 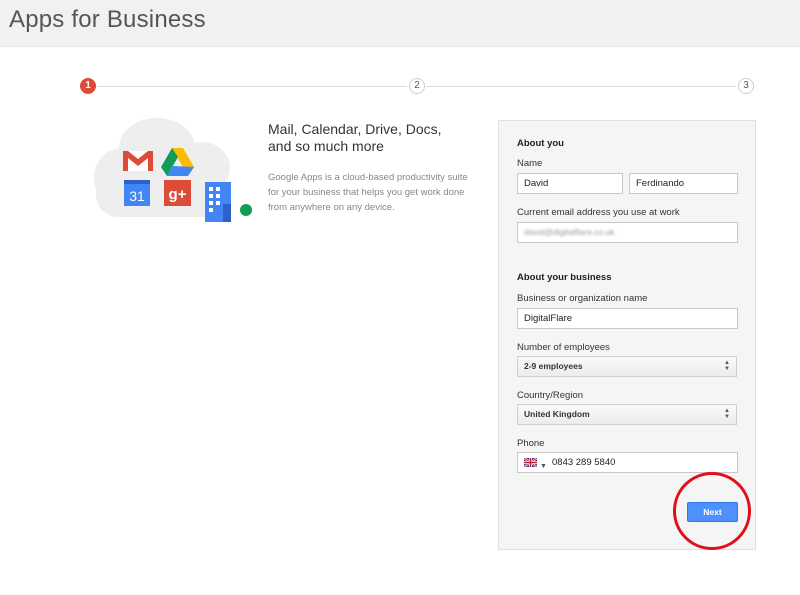 I want to click on calendar-icon: 31, so click(x=137, y=193).